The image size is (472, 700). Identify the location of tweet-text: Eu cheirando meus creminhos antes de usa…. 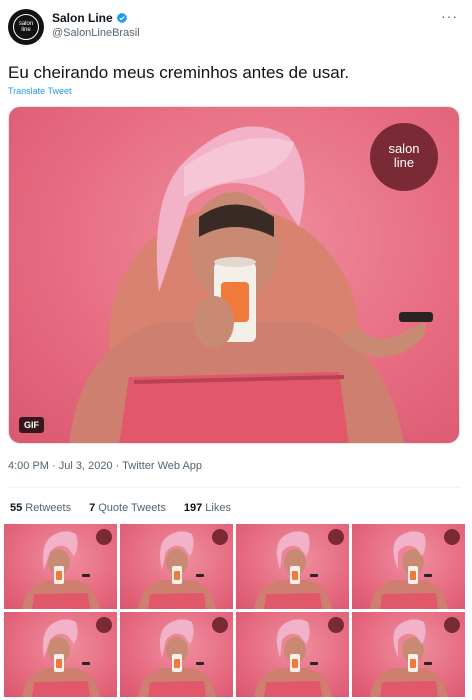
(179, 72).